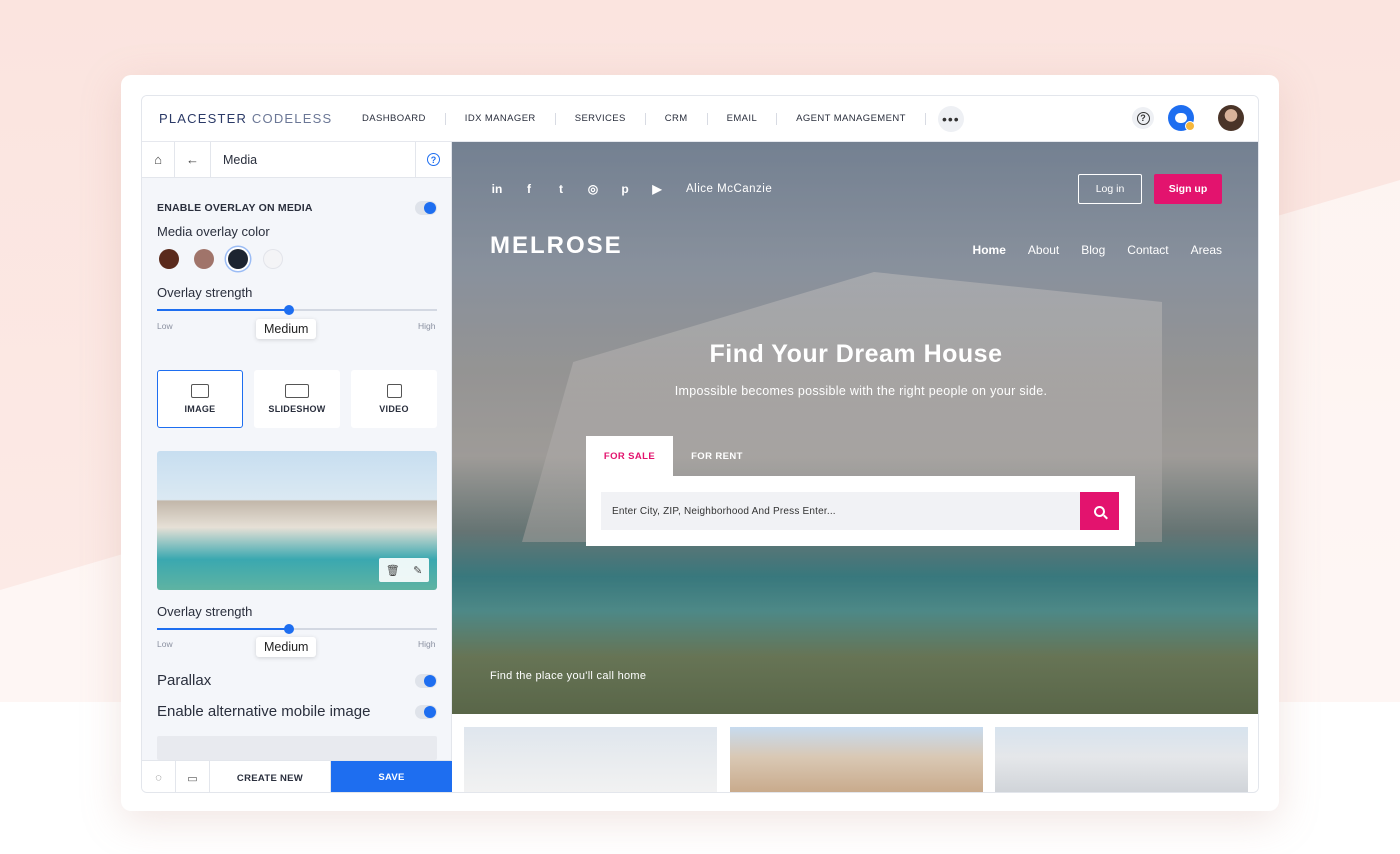 Image resolution: width=1400 pixels, height=854 pixels. Describe the element at coordinates (426, 712) in the screenshot. I see `alt-mobile-toggle` at that location.